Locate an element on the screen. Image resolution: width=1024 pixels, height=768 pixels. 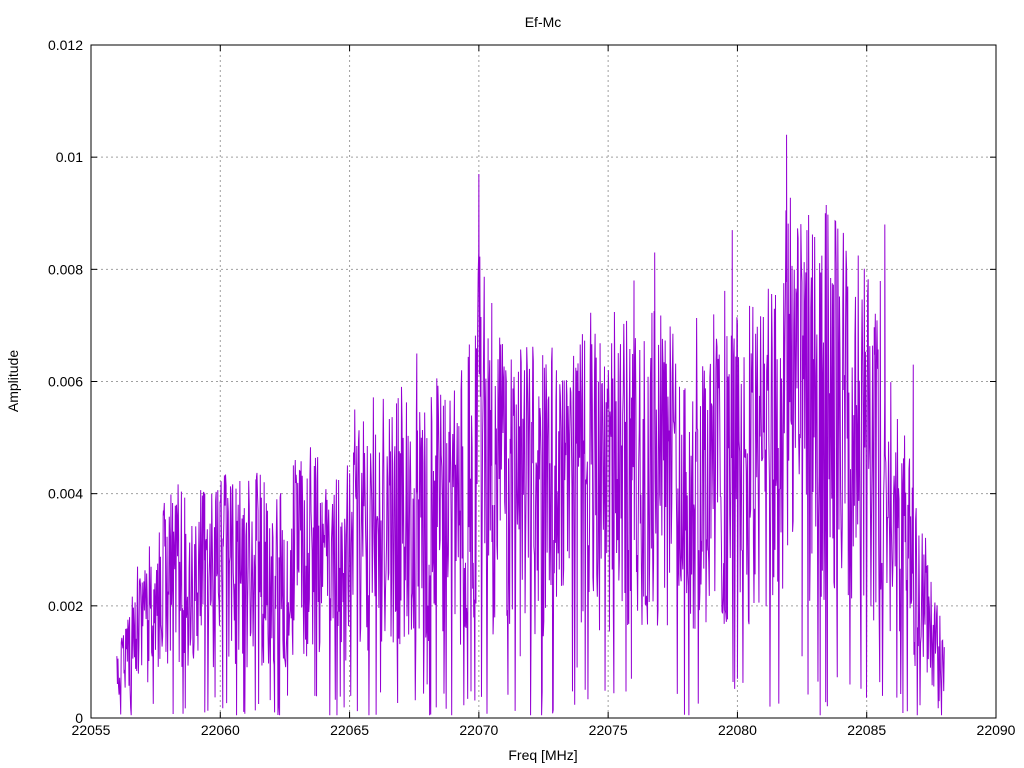
y-tick-label: 0 is located at coordinates (79, 718).